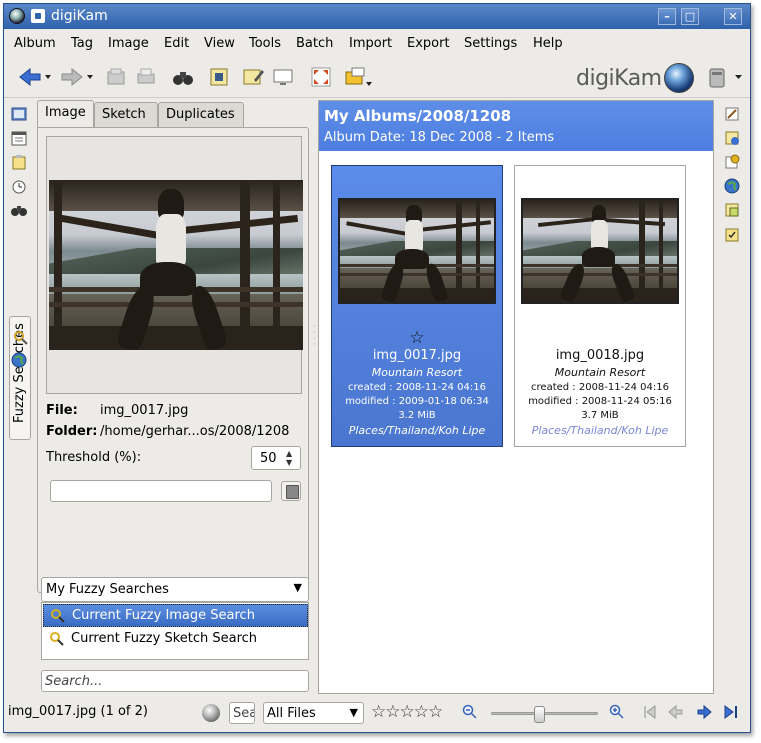 Image resolution: width=761 pixels, height=743 pixels. What do you see at coordinates (370, 43) in the screenshot?
I see `menu-import: Import` at bounding box center [370, 43].